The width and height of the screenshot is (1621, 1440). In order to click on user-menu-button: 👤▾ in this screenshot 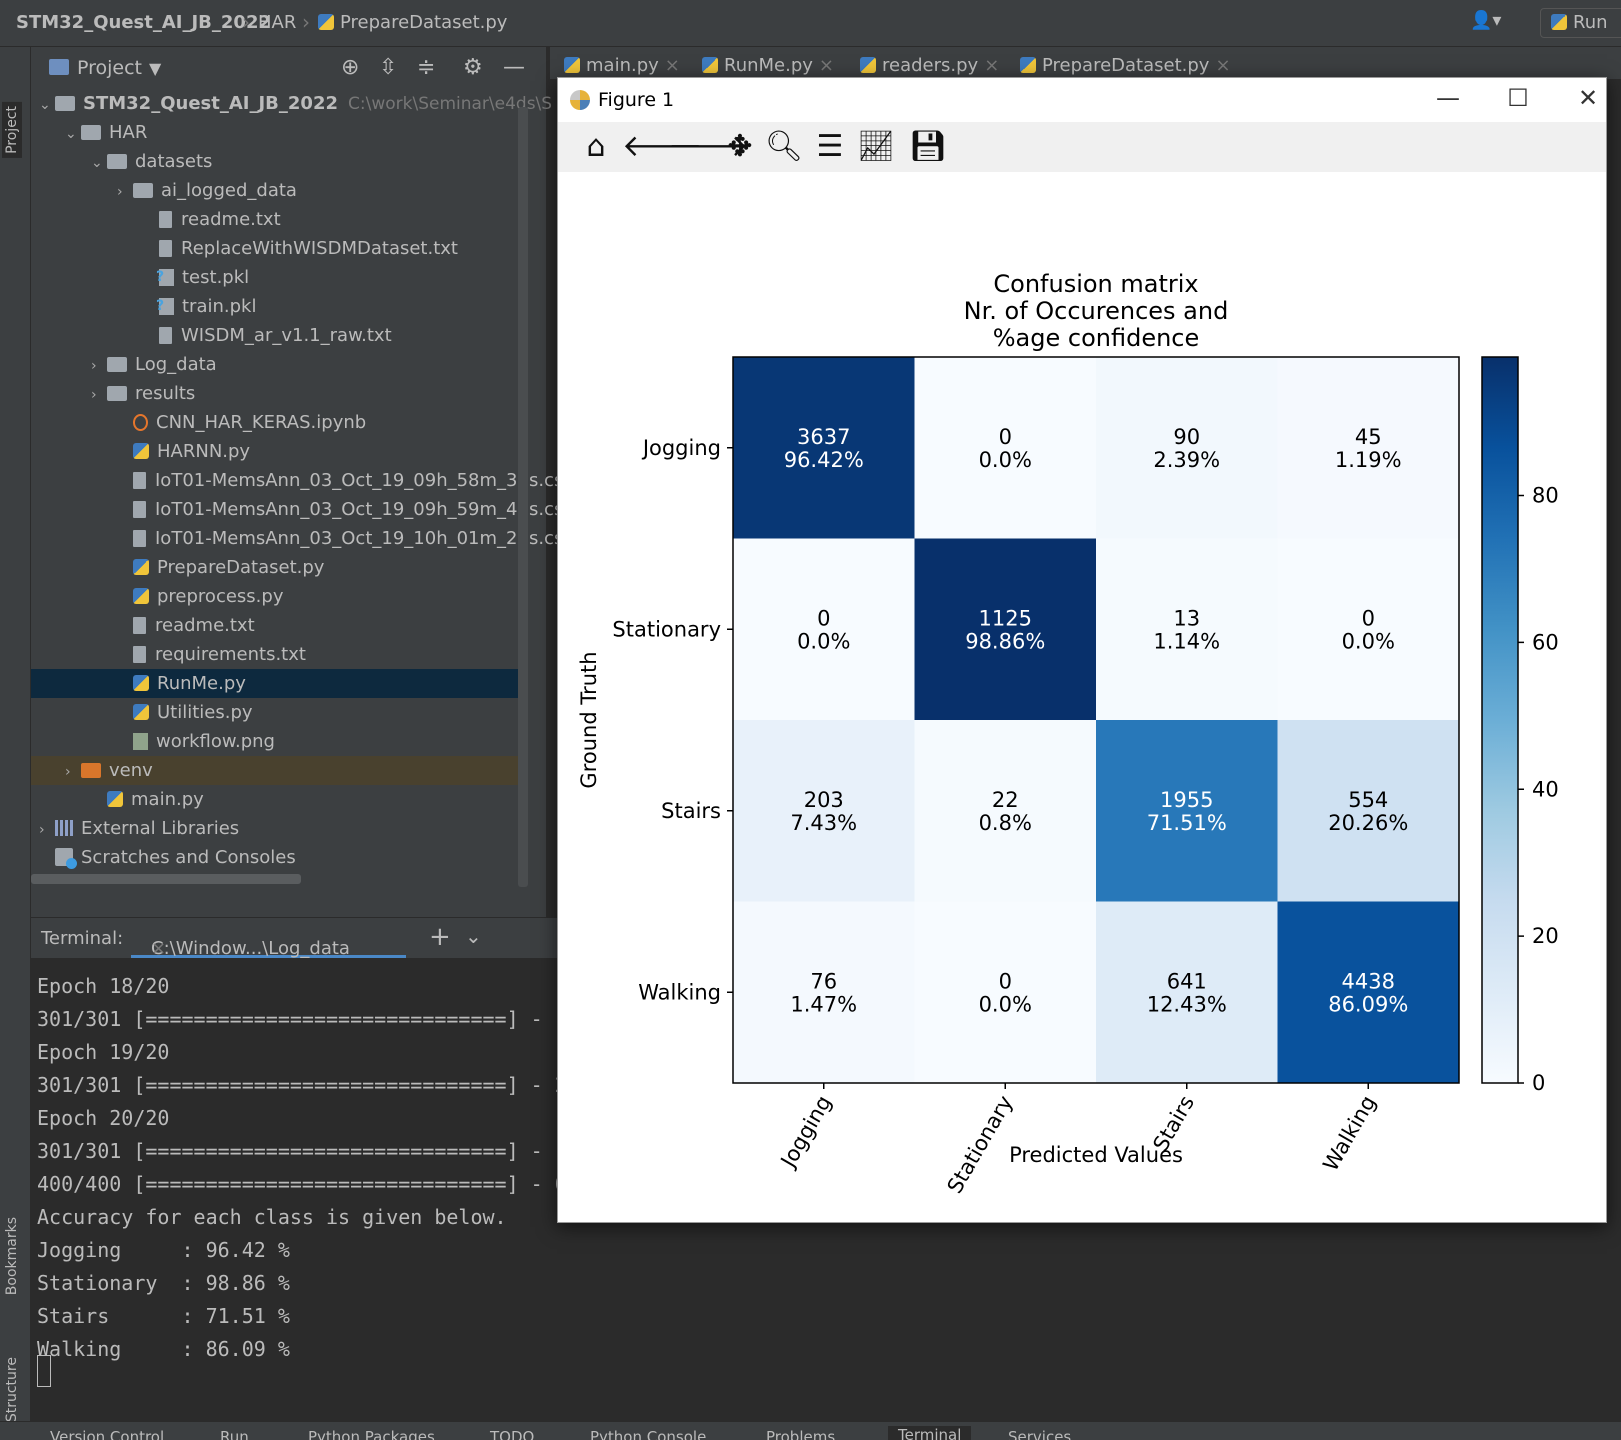, I will do `click(1492, 23)`.